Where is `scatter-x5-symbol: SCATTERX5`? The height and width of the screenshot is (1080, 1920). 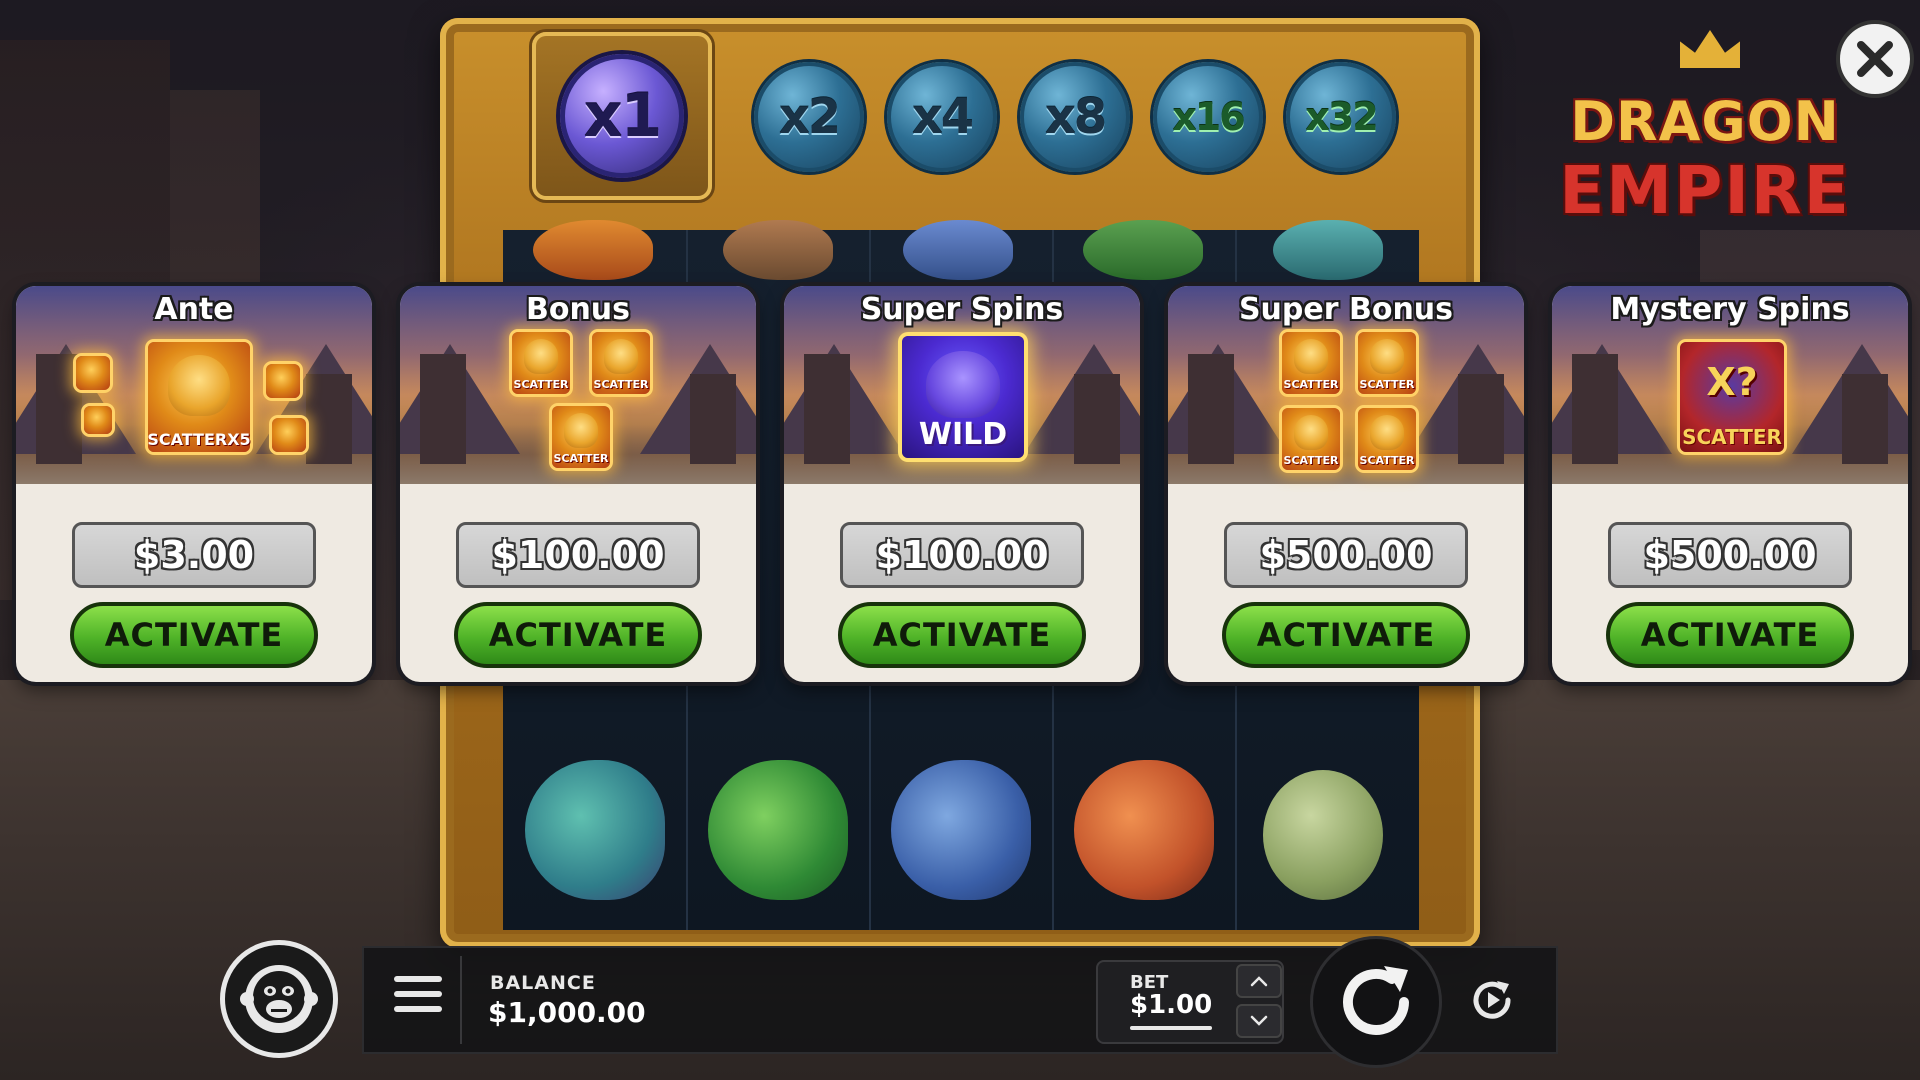 scatter-x5-symbol: SCATTERX5 is located at coordinates (199, 397).